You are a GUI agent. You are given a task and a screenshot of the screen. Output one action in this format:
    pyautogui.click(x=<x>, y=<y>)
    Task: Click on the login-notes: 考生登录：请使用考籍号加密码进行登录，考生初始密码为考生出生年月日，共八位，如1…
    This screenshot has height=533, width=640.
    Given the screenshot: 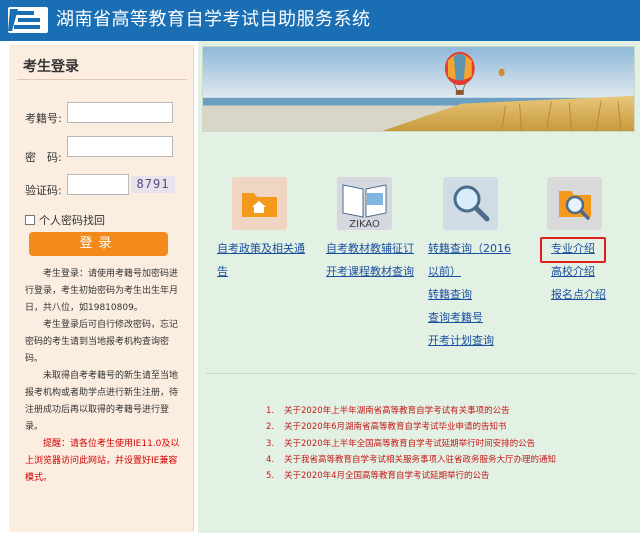 What is the action you would take?
    pyautogui.click(x=103, y=376)
    